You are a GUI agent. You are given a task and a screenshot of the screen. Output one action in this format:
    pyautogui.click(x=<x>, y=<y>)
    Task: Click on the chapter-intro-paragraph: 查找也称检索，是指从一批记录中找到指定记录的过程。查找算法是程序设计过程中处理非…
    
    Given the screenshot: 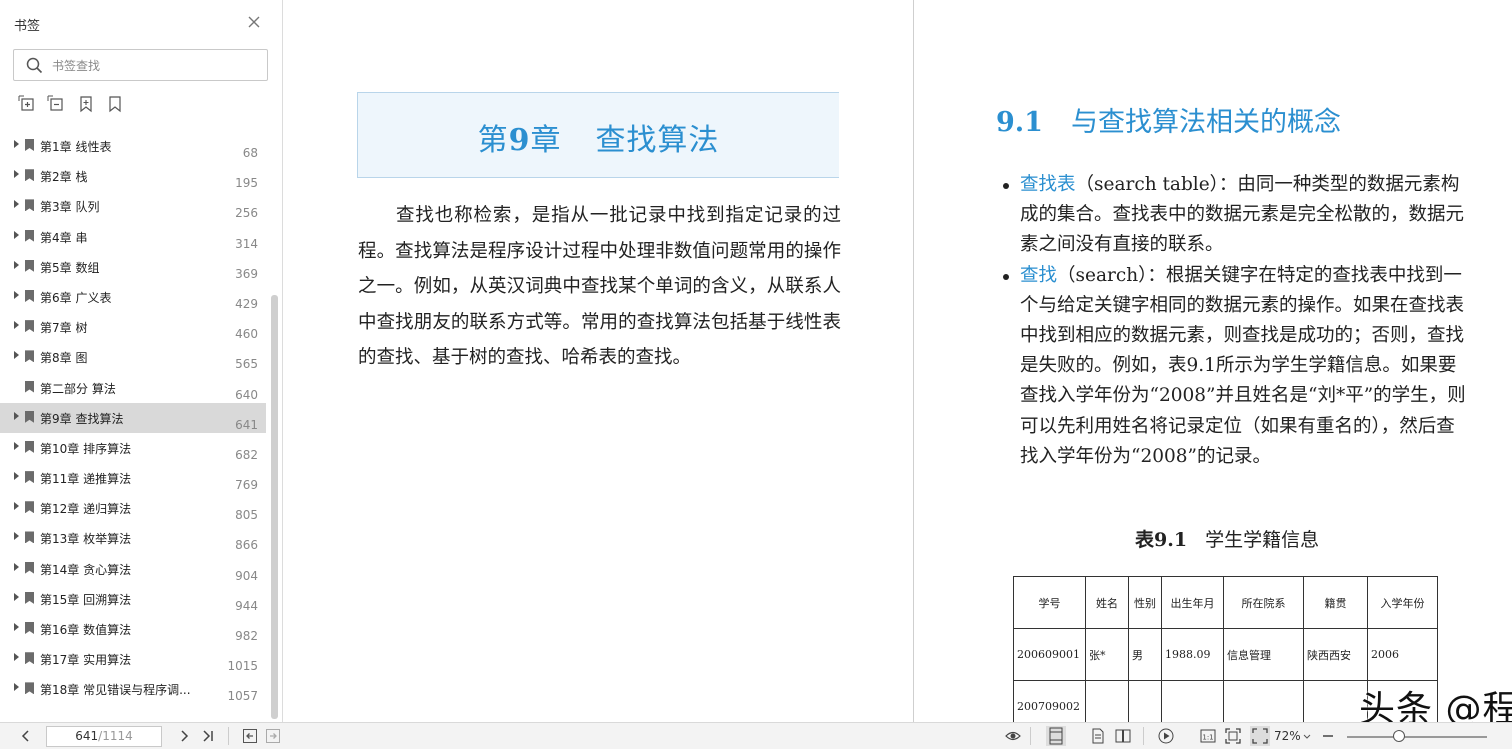 What is the action you would take?
    pyautogui.click(x=599, y=286)
    